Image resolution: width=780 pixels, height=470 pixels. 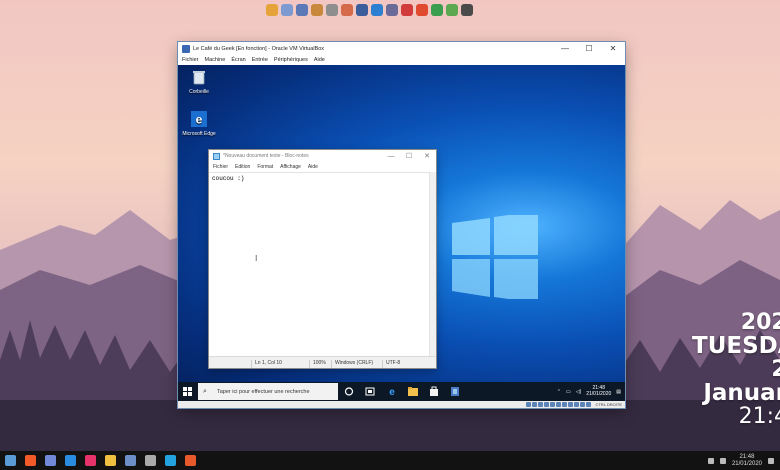 What do you see at coordinates (409, 156) in the screenshot?
I see `notepad-maximize-button: ☐` at bounding box center [409, 156].